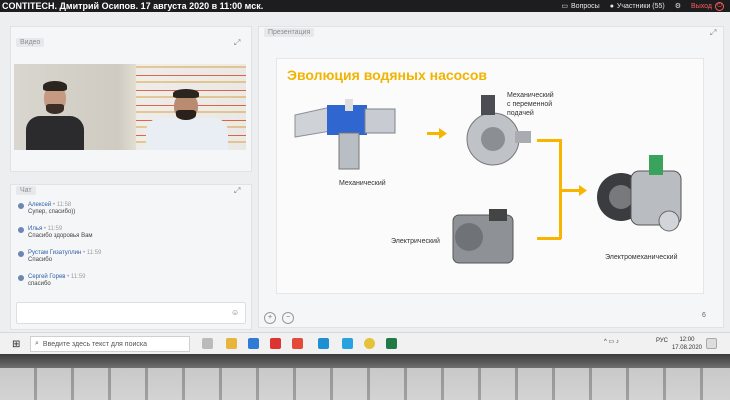  Describe the element at coordinates (369, 343) in the screenshot. I see `chrome-icon` at that location.